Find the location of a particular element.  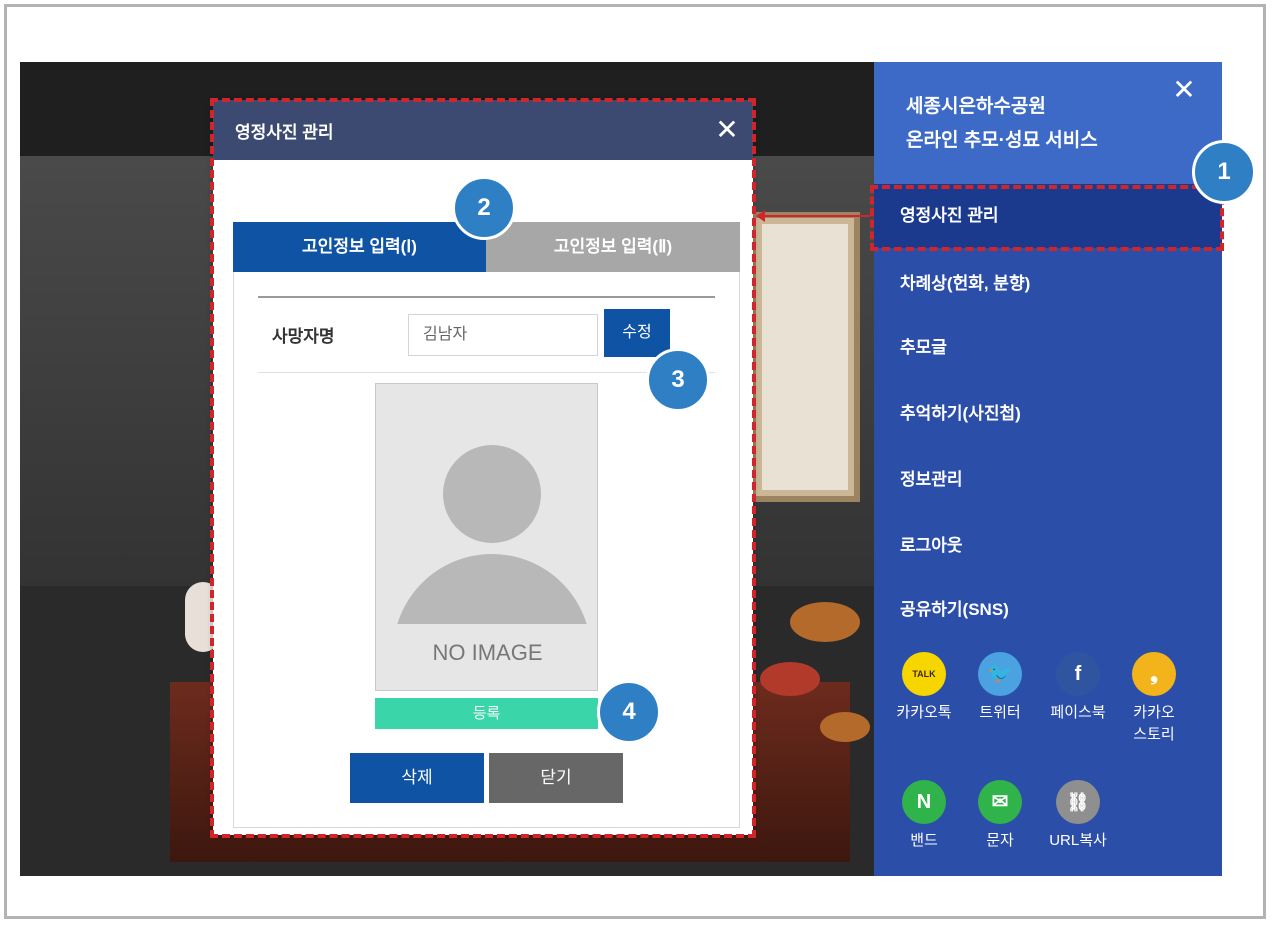

avatar-head-icon is located at coordinates (492, 494).